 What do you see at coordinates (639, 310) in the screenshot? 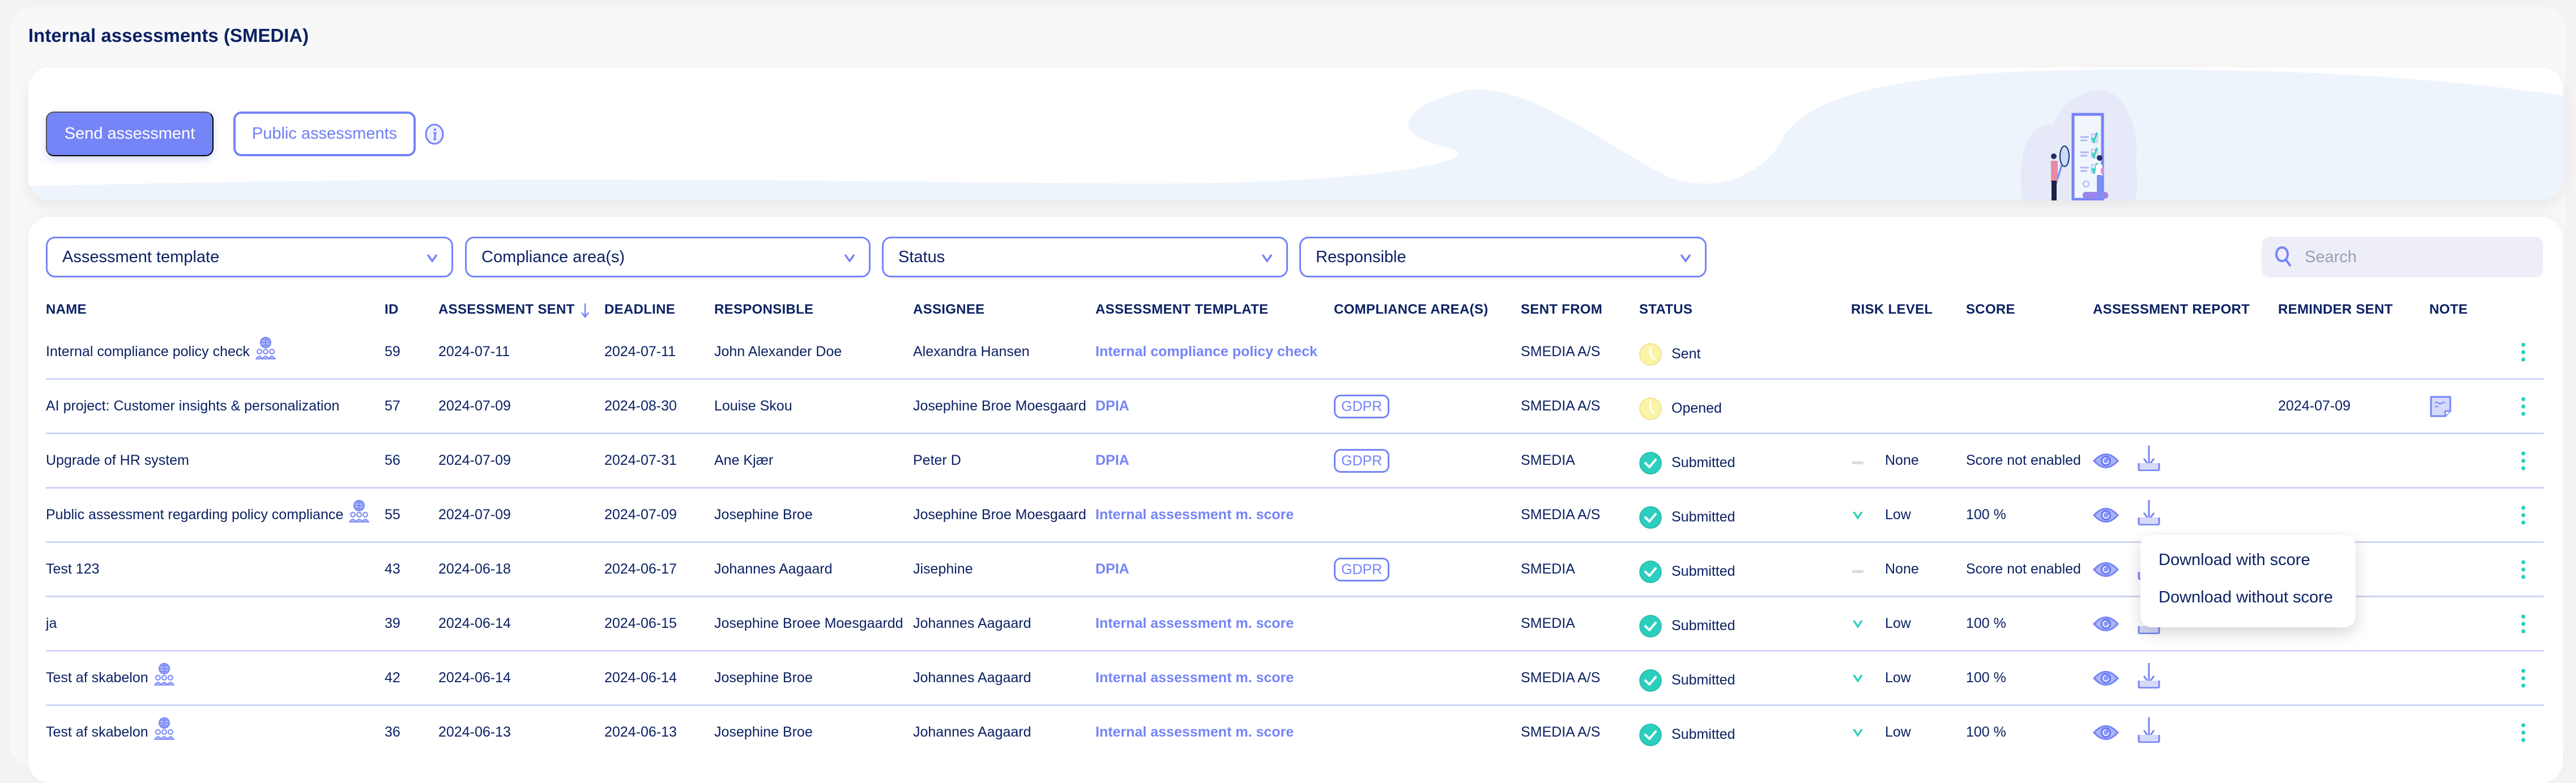
I see `column-header-deadline: DEADLINE` at bounding box center [639, 310].